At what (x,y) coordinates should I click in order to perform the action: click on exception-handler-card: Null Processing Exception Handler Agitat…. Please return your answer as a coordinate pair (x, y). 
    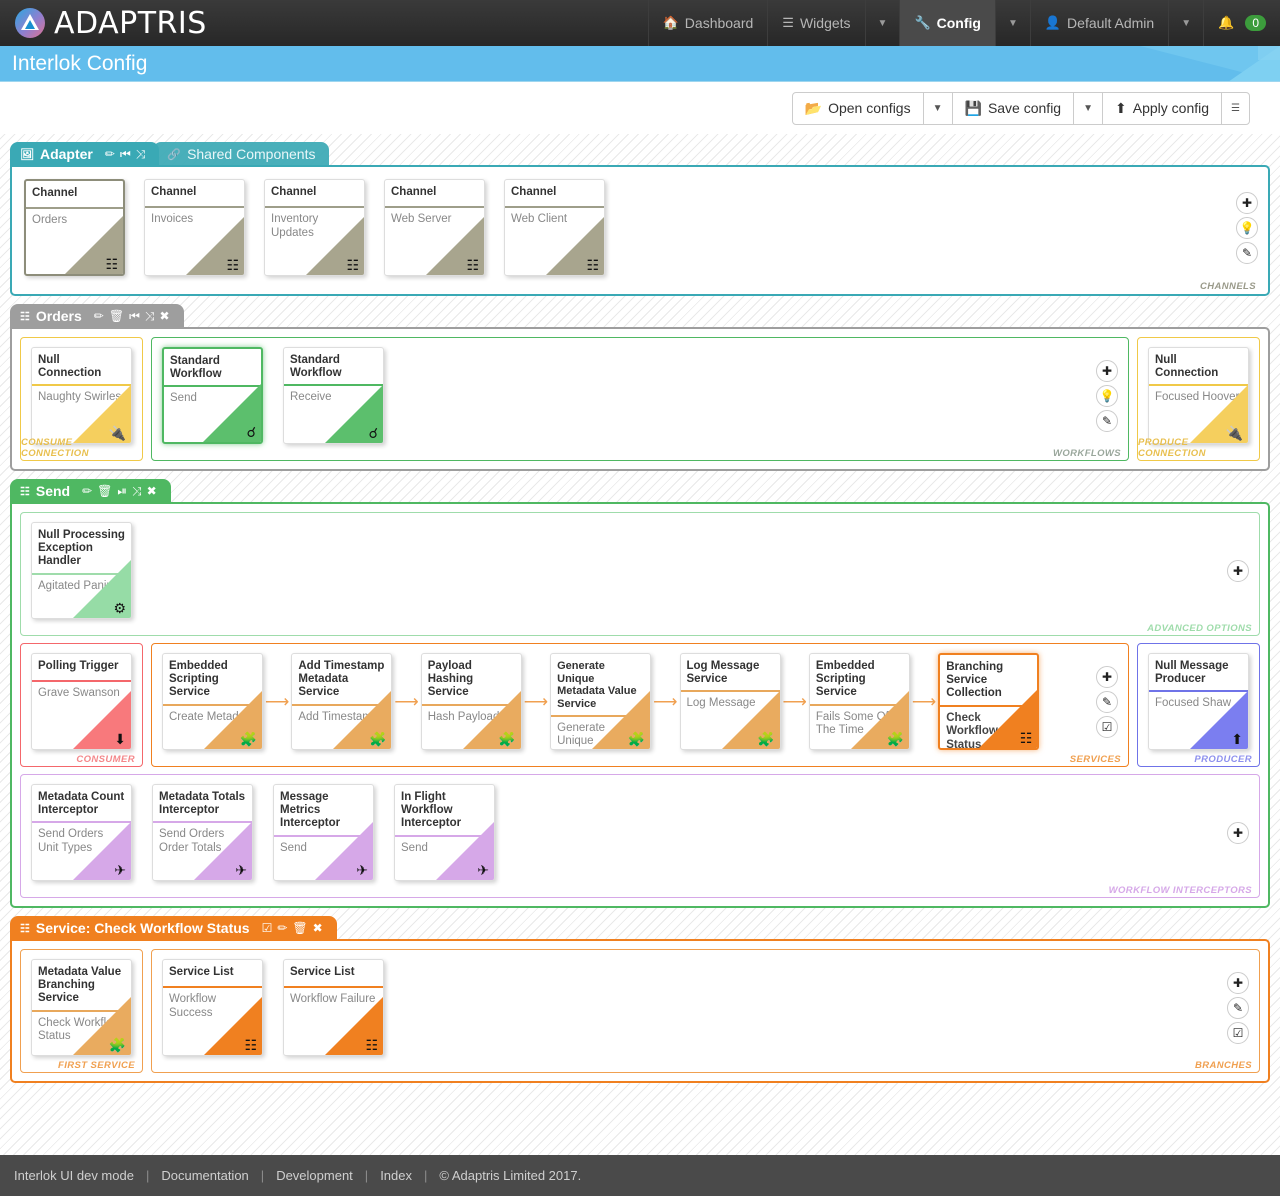
    Looking at the image, I should click on (81, 570).